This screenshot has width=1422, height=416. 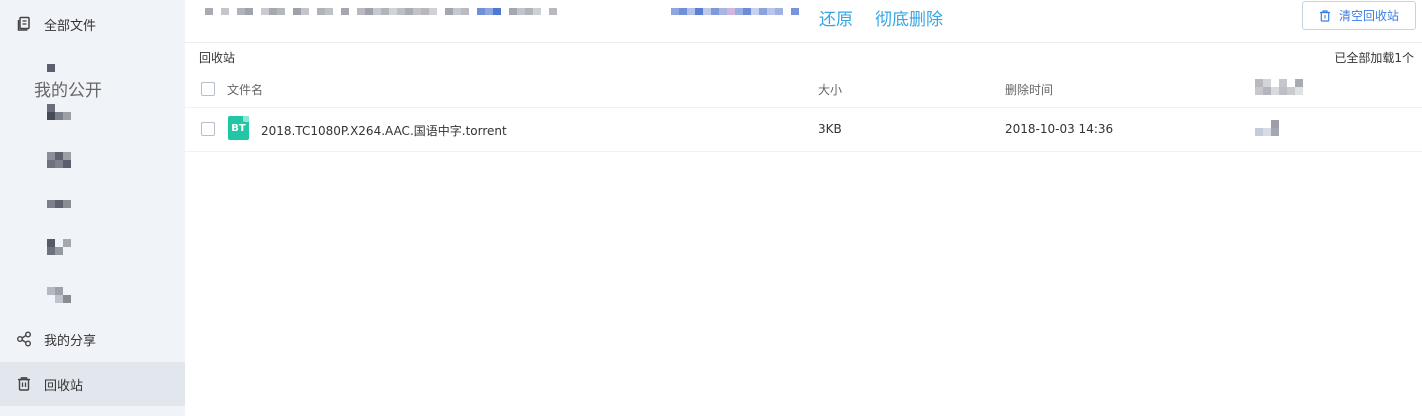 What do you see at coordinates (1368, 16) in the screenshot?
I see `clear-recycle-bin-label: 清空回收站` at bounding box center [1368, 16].